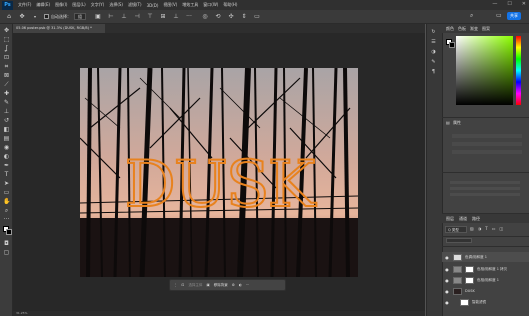 This screenshot has height=316, width=529. Describe the element at coordinates (6, 84) in the screenshot. I see `eyedropper-tool-icon: ⟋` at that location.